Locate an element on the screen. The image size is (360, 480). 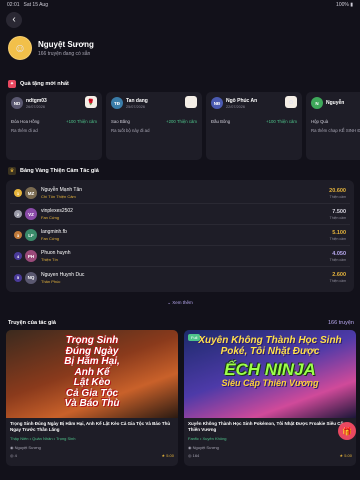
trophy-icon: ♛ is located at coordinates (12, 171).